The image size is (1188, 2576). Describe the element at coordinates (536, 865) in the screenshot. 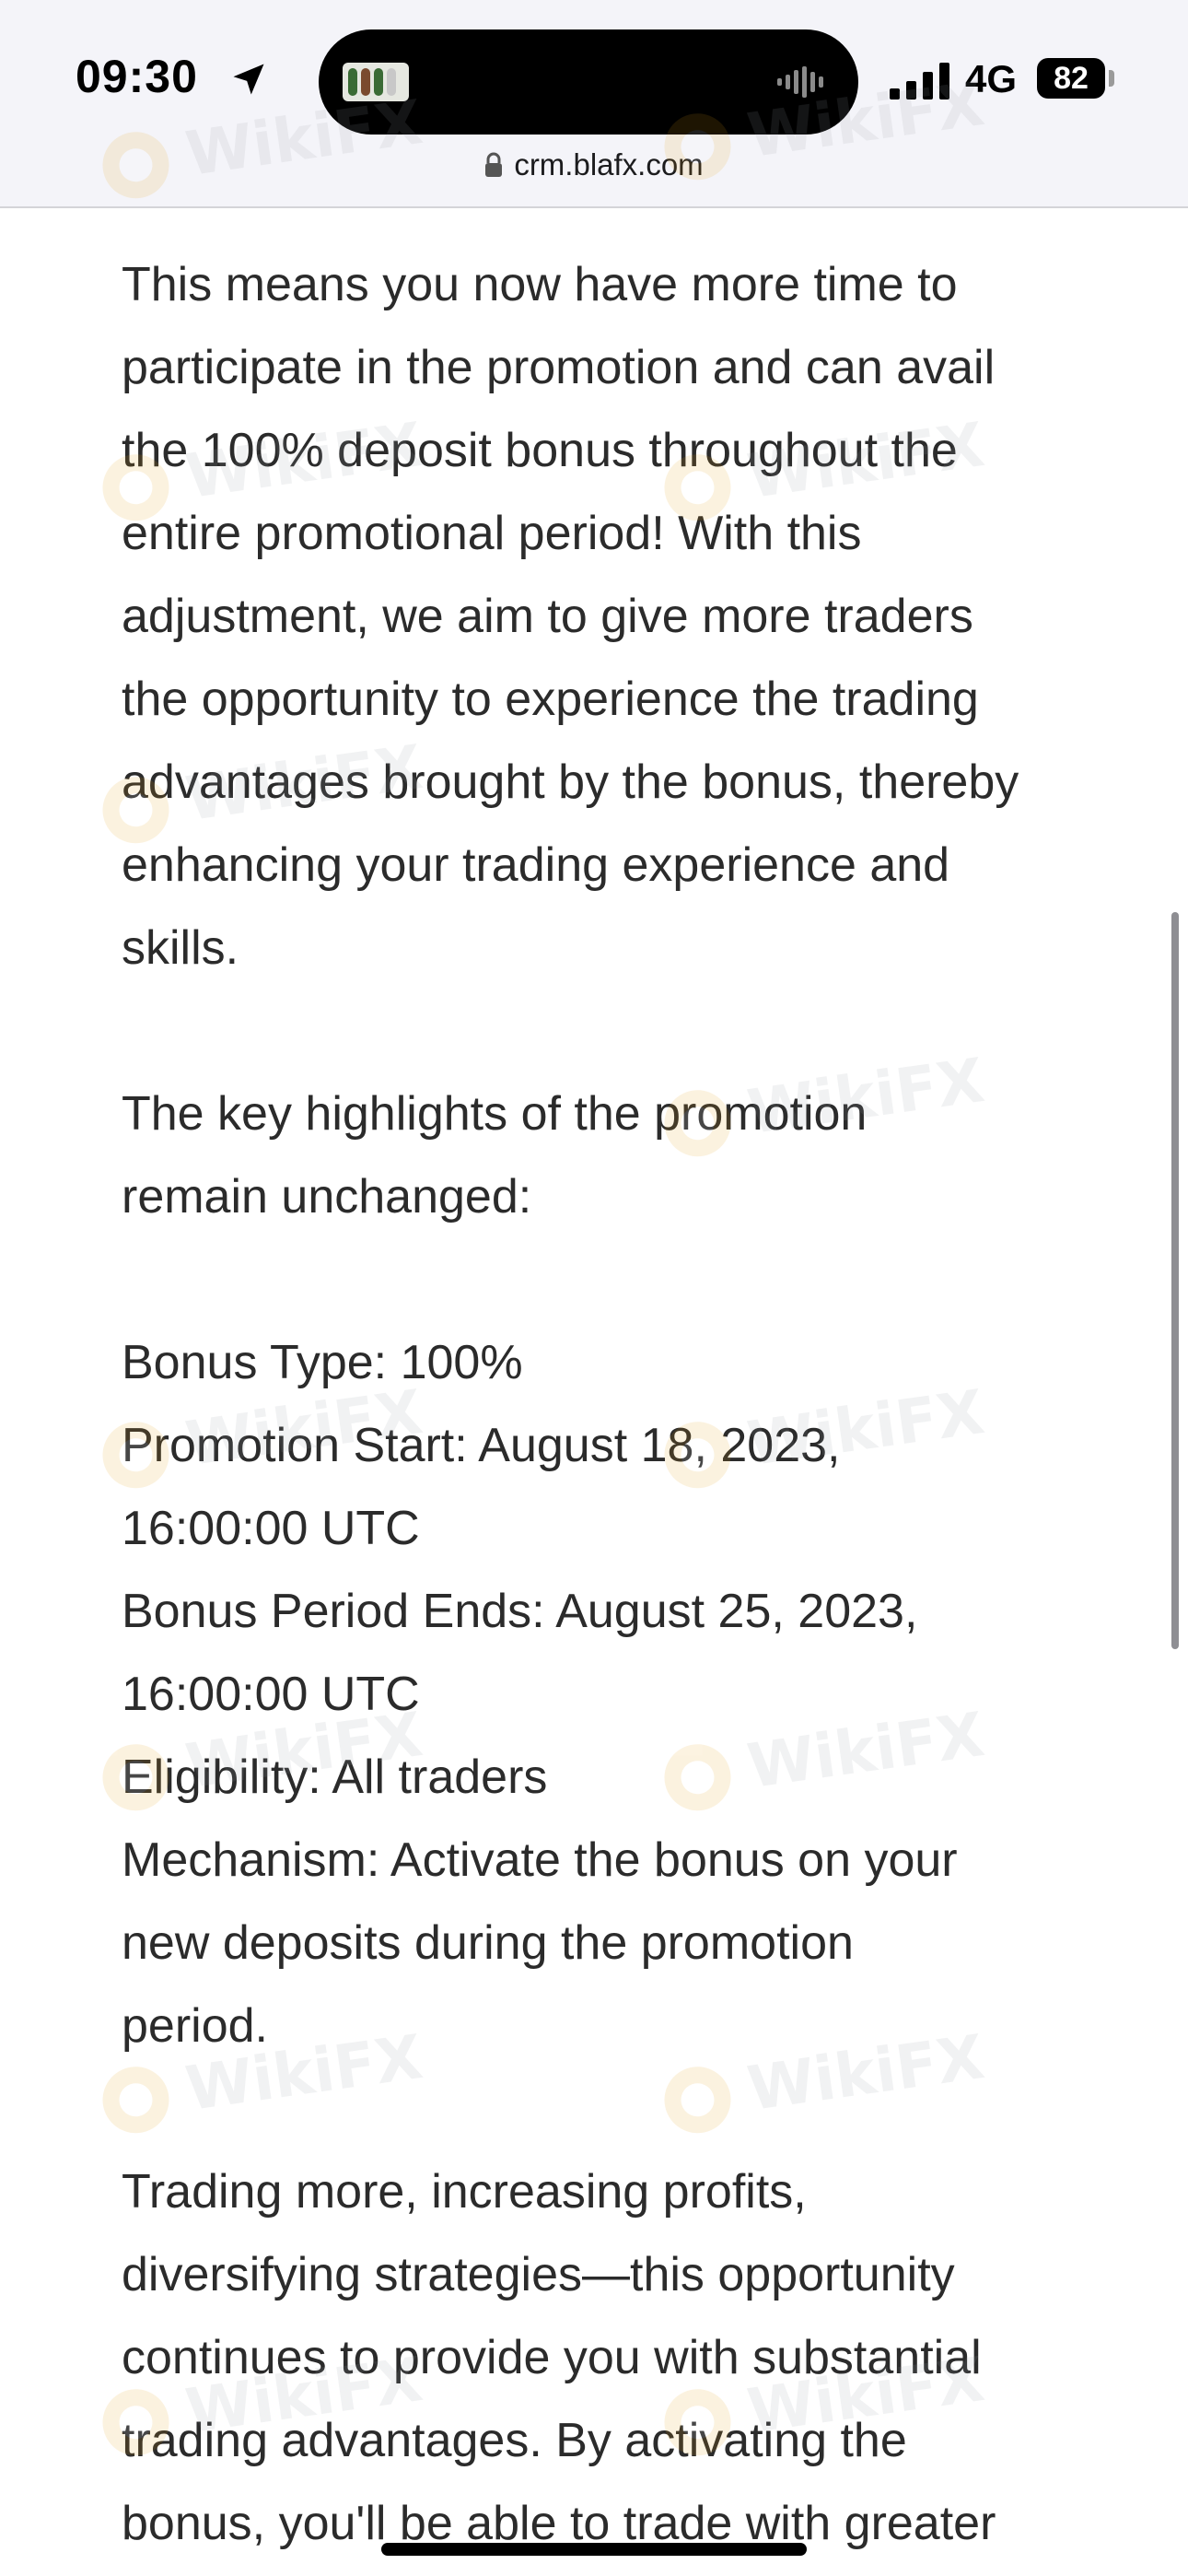

I see `text-line: enhancing your trading experience and` at that location.